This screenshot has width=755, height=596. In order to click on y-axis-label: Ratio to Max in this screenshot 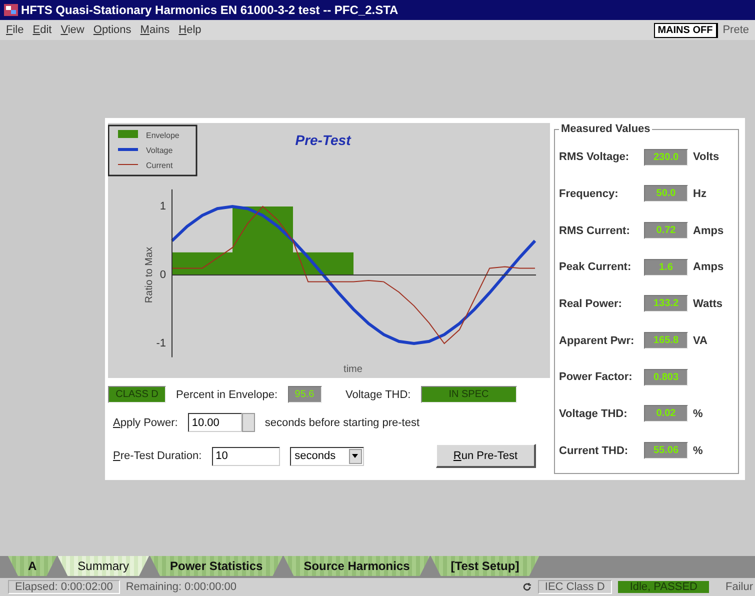, I will do `click(149, 275)`.